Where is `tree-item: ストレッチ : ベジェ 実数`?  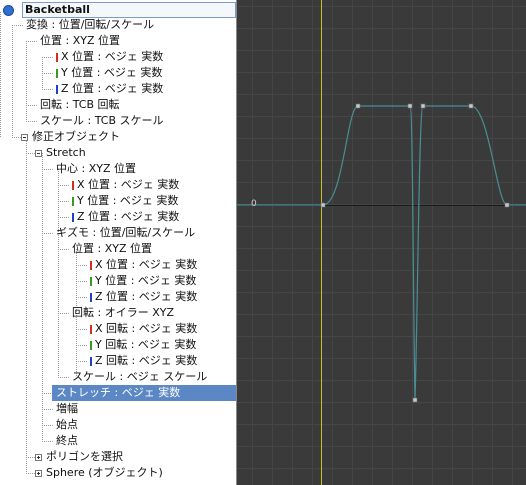
tree-item: ストレッチ : ベジェ 実数 is located at coordinates (144, 393).